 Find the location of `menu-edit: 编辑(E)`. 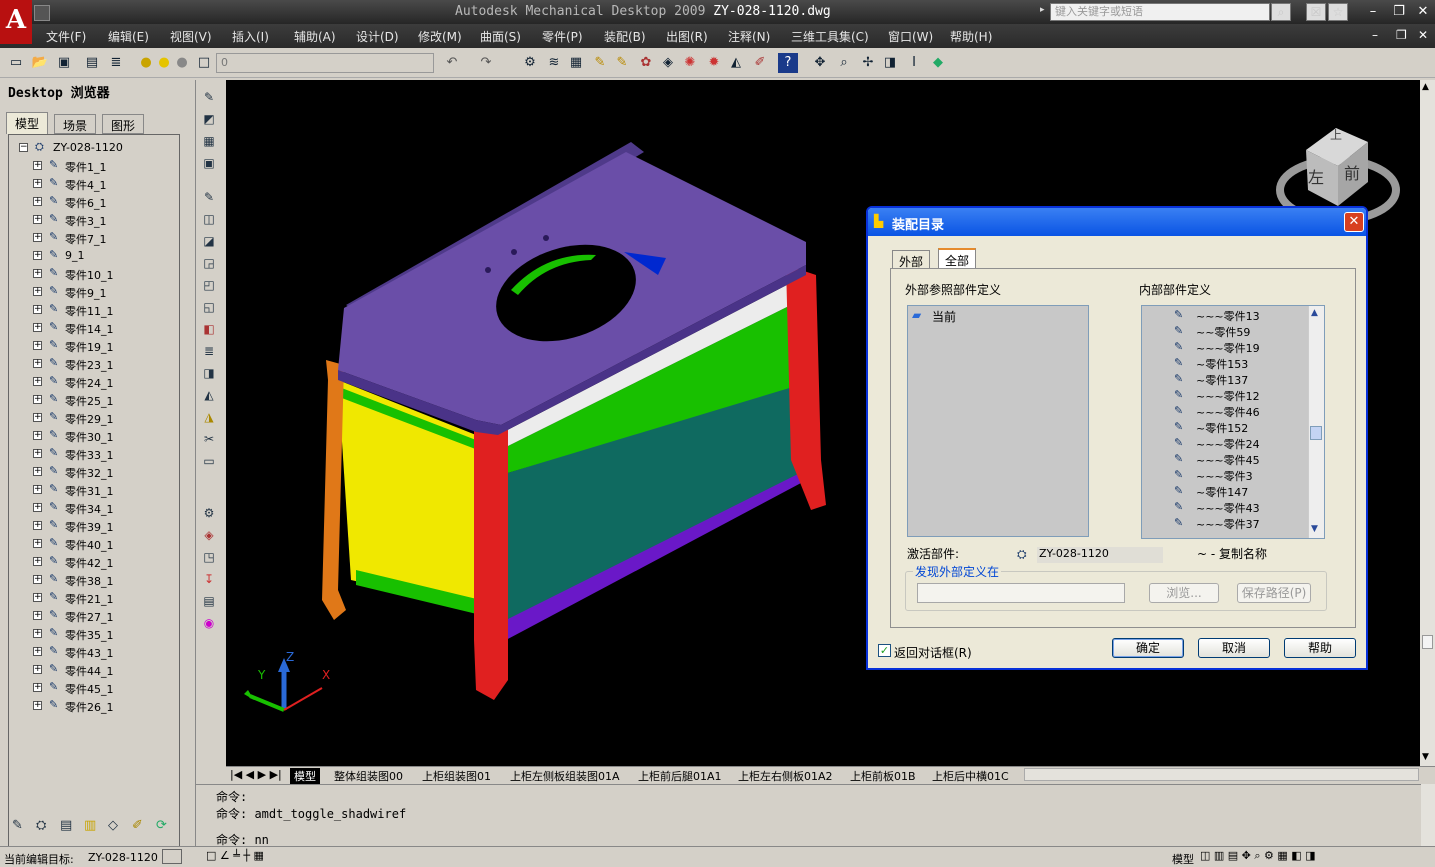

menu-edit: 编辑(E) is located at coordinates (128, 36).